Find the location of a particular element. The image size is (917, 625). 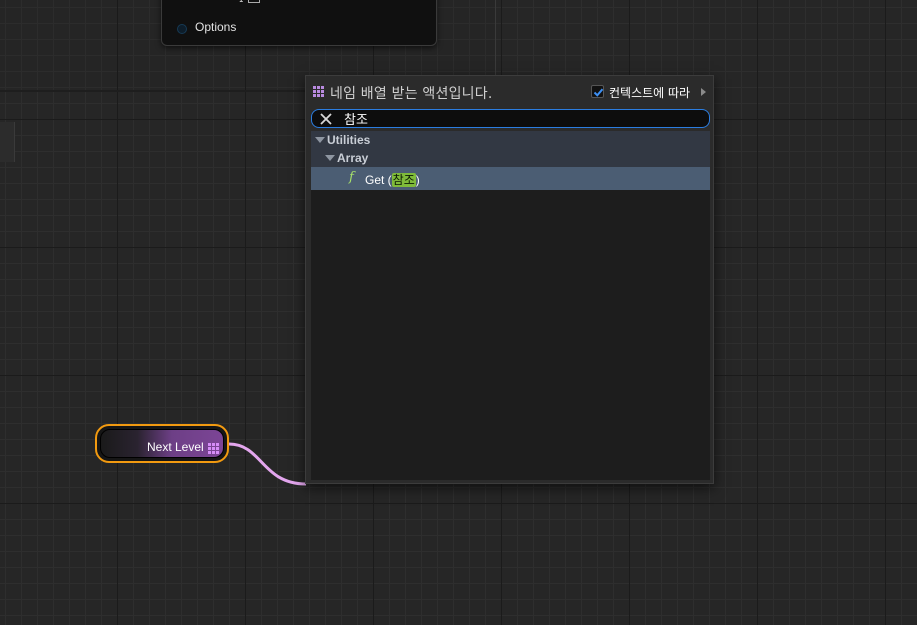

action-menu-header: 네임 배열 받는 액션입니다. 컨텍스트에 따라 is located at coordinates (509, 92).